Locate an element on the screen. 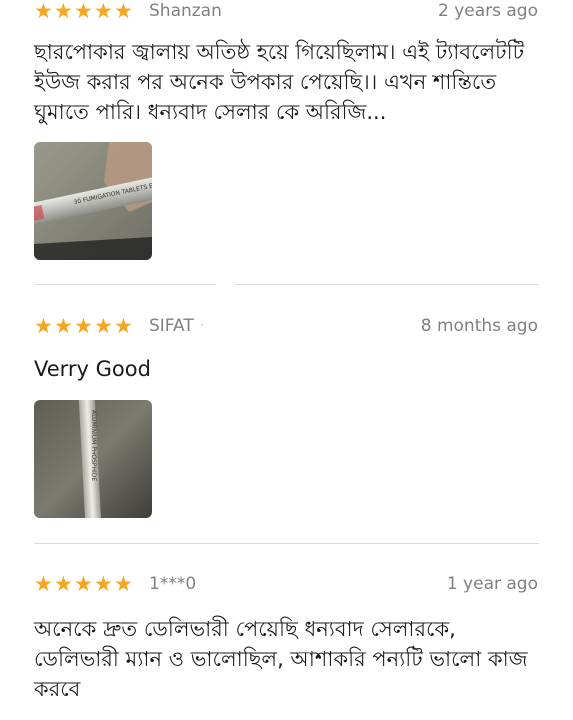 Image resolution: width=573 pixels, height=720 pixels. photo-tube-image: ALUMINIUM PHOSPHIDE is located at coordinates (93, 459).